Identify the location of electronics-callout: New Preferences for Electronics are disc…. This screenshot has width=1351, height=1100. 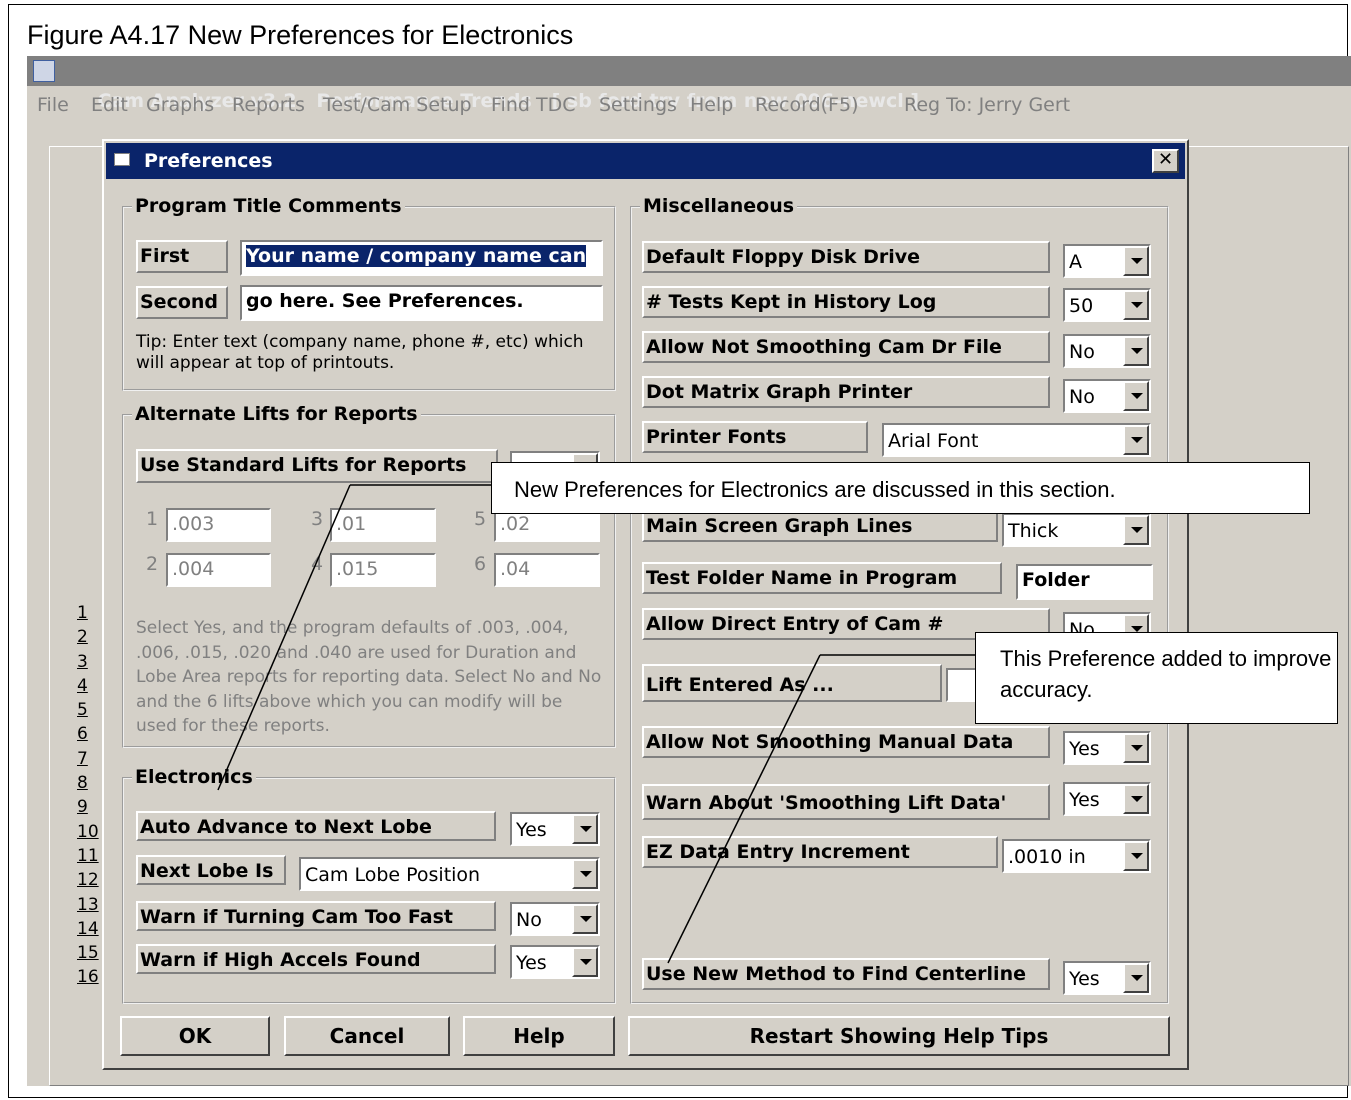
(900, 488).